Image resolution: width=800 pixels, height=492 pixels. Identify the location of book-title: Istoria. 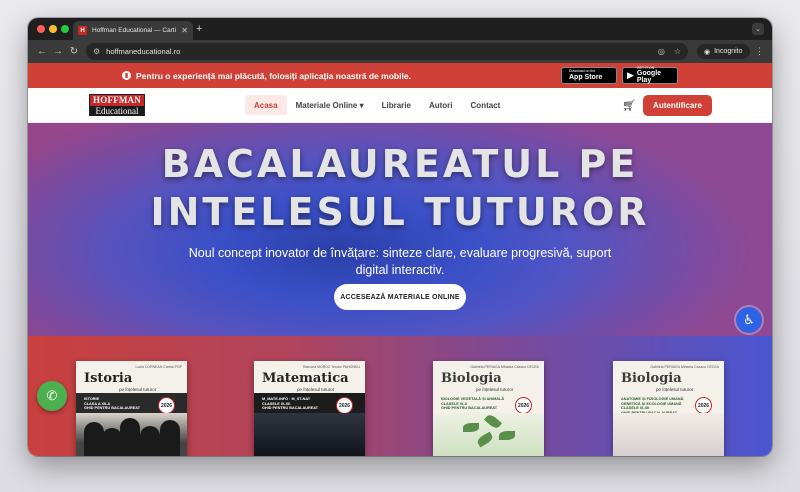
(108, 378).